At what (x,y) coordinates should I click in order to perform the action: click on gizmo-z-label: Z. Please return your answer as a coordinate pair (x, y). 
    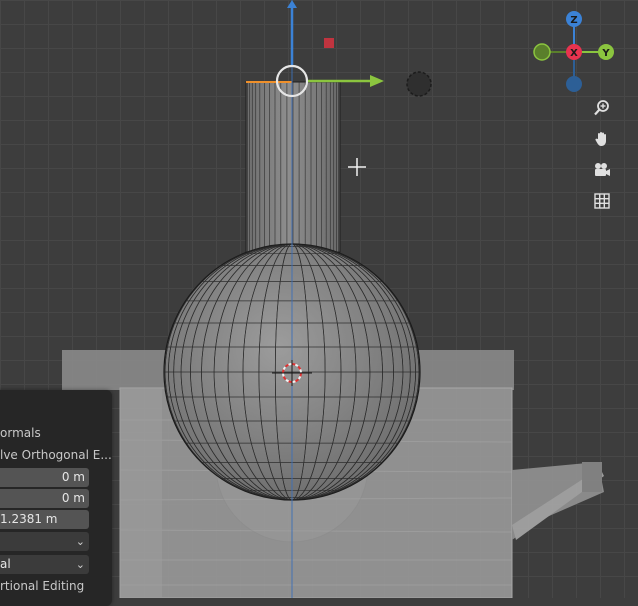
    Looking at the image, I should click on (573, 20).